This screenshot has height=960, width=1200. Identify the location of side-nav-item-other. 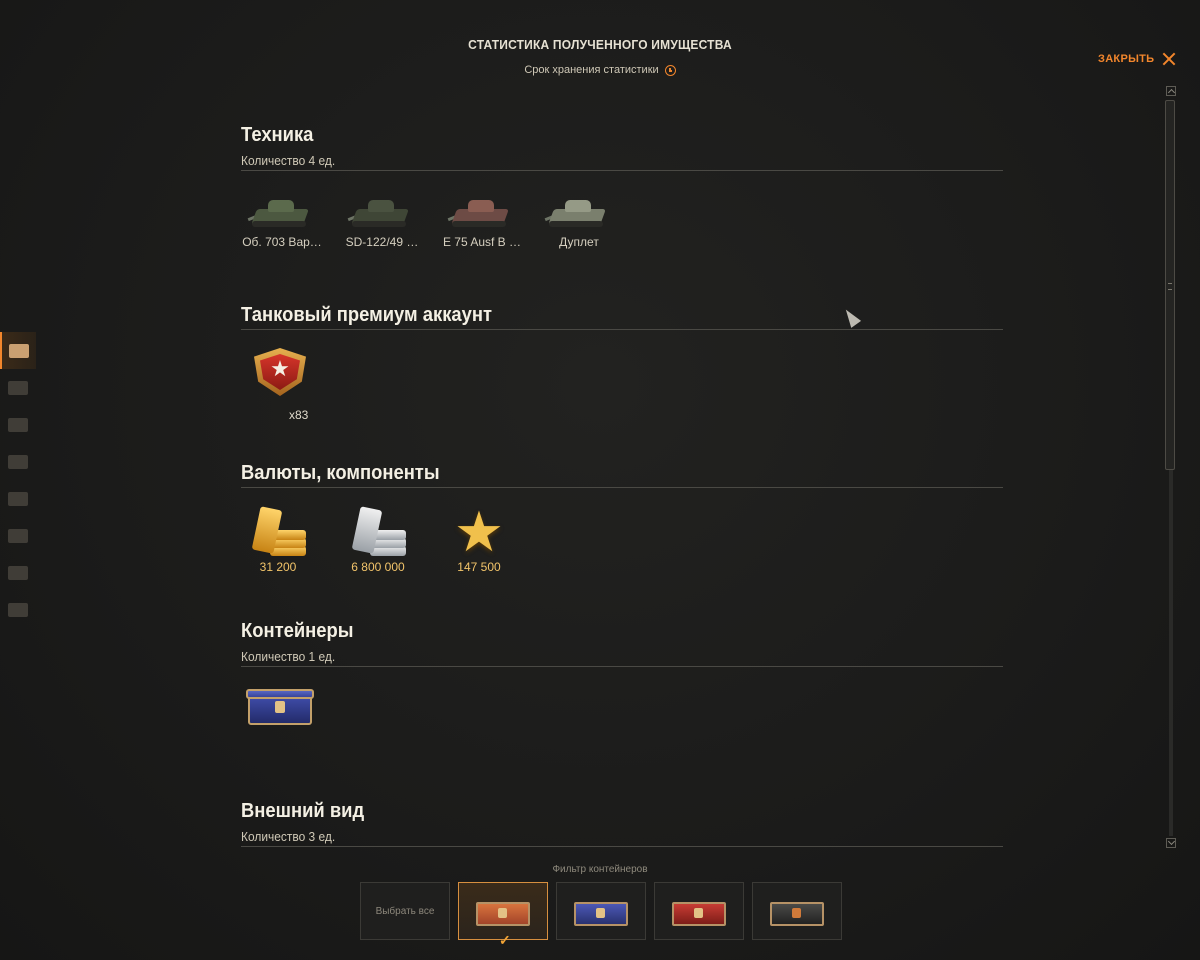
(18, 609).